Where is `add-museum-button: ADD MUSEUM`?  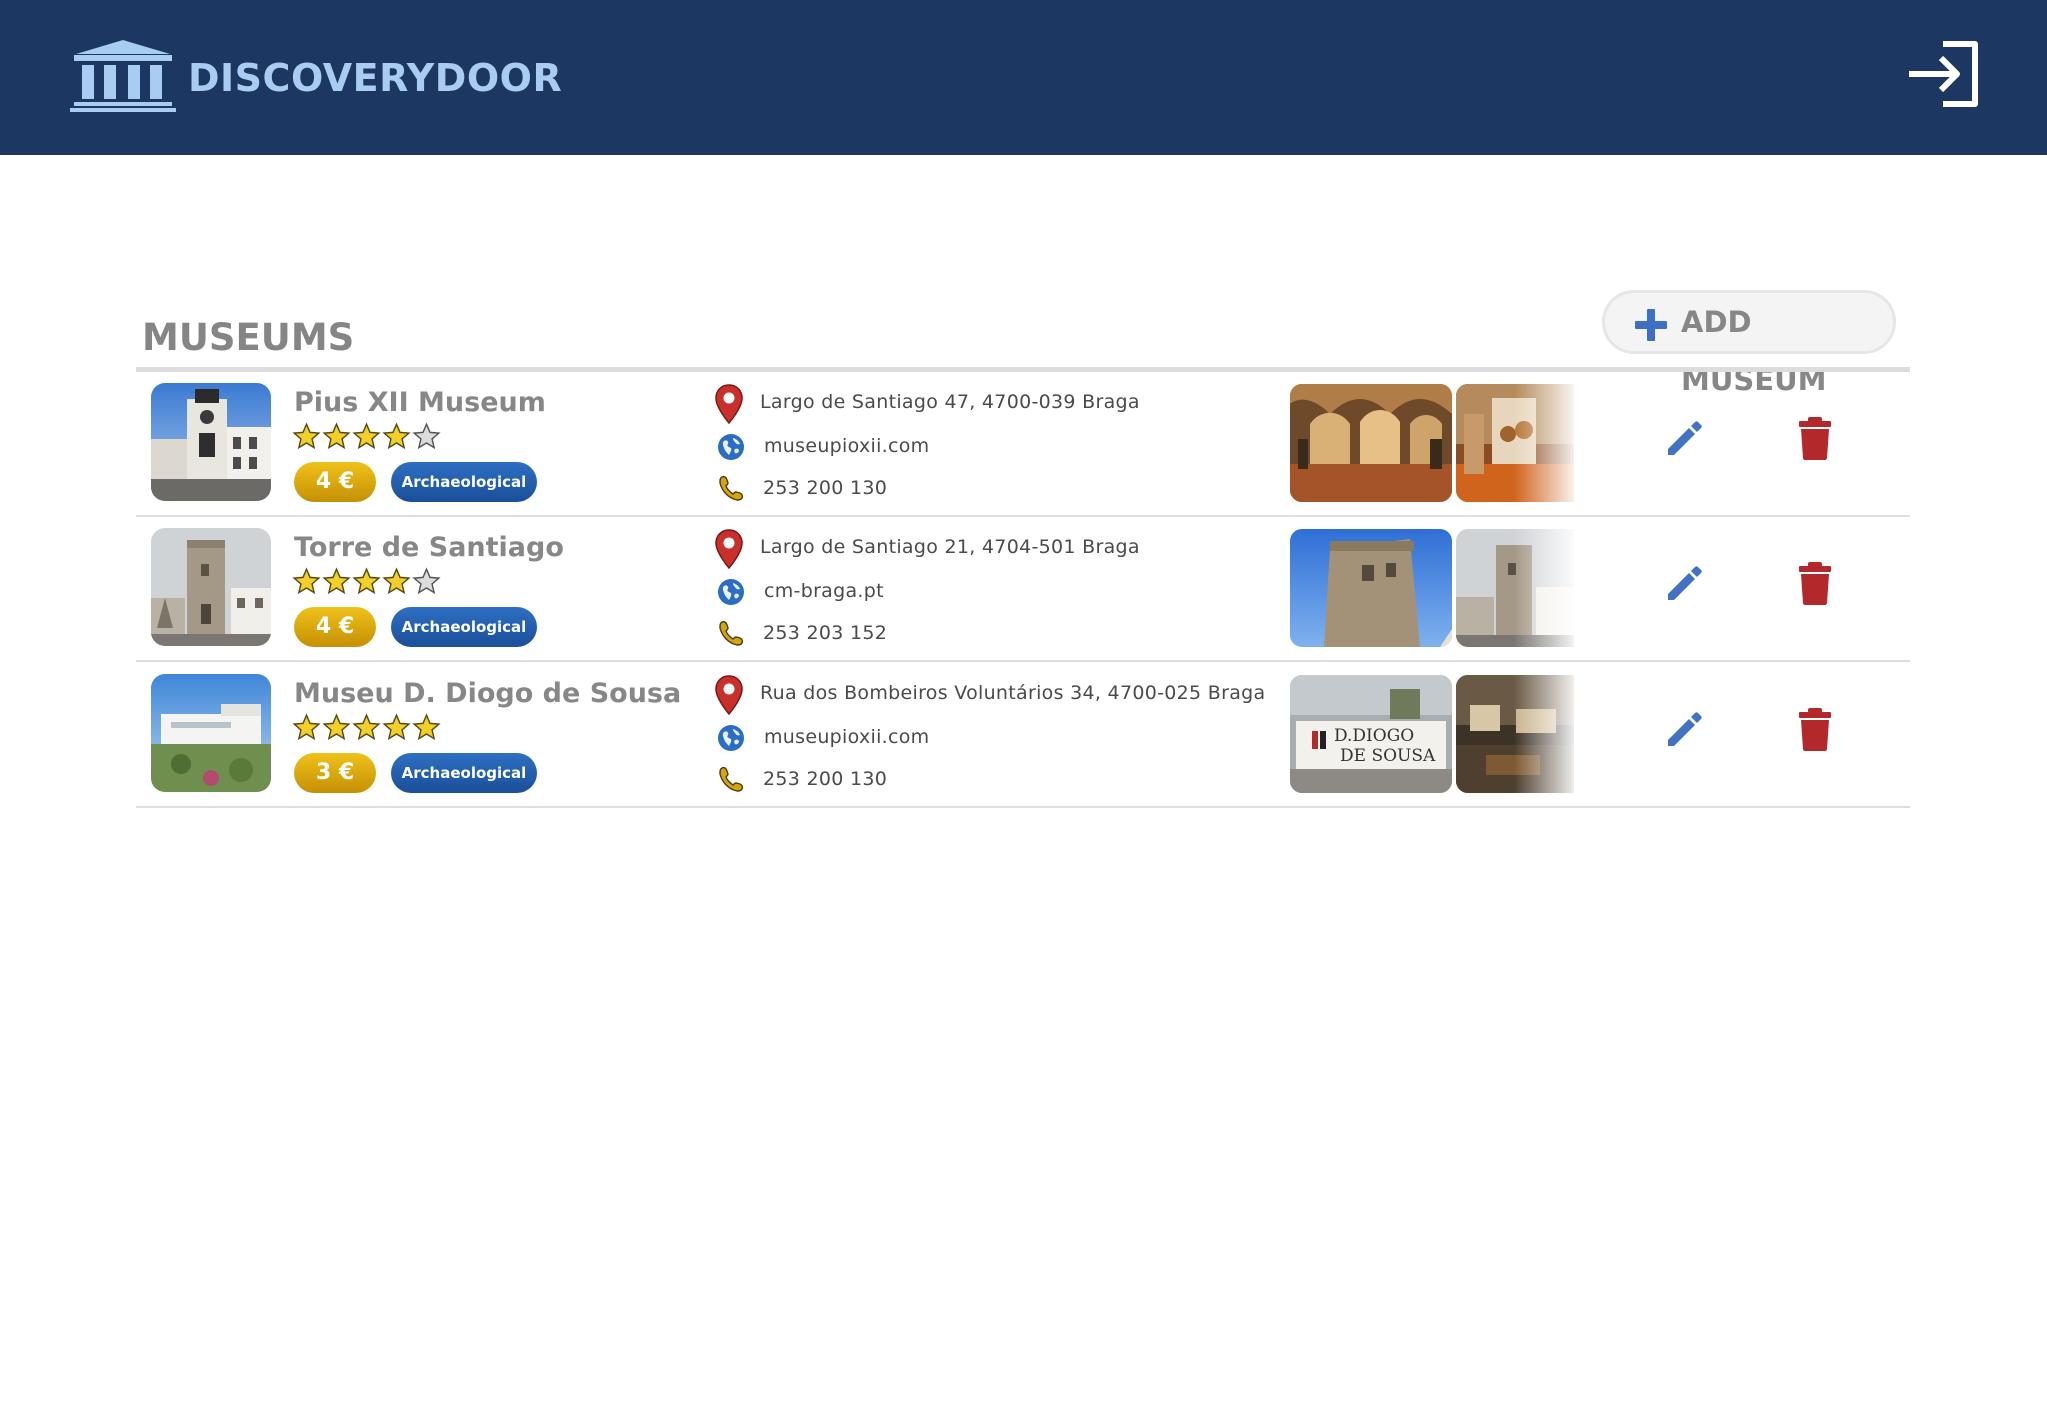
add-museum-button: ADD MUSEUM is located at coordinates (1749, 343).